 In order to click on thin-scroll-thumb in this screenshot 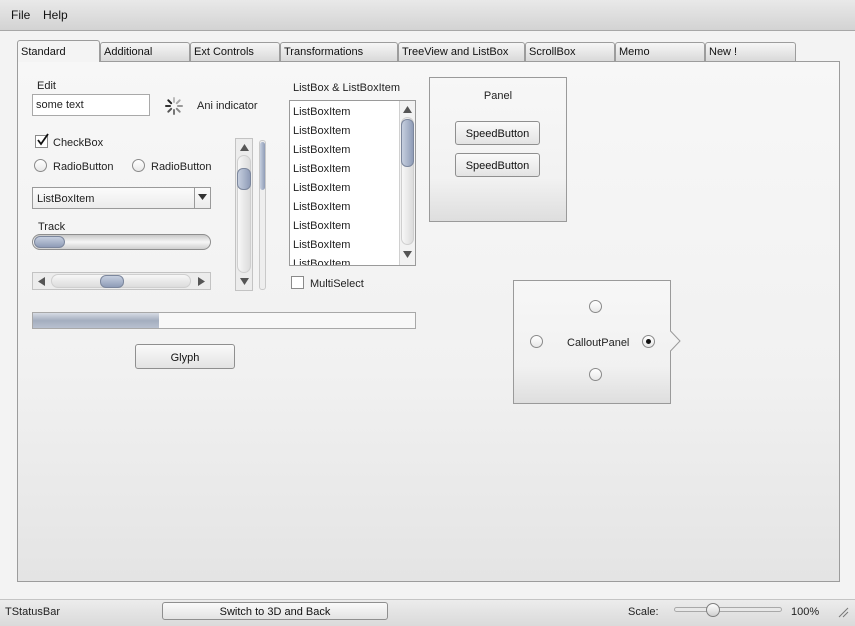, I will do `click(262, 166)`.